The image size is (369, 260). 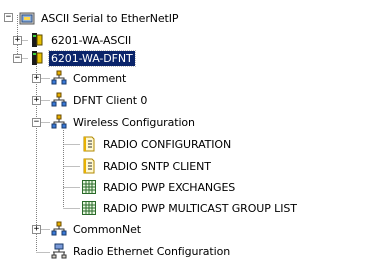 I want to click on tree-node-label: Radio Ethernet Configuration, so click(x=152, y=251).